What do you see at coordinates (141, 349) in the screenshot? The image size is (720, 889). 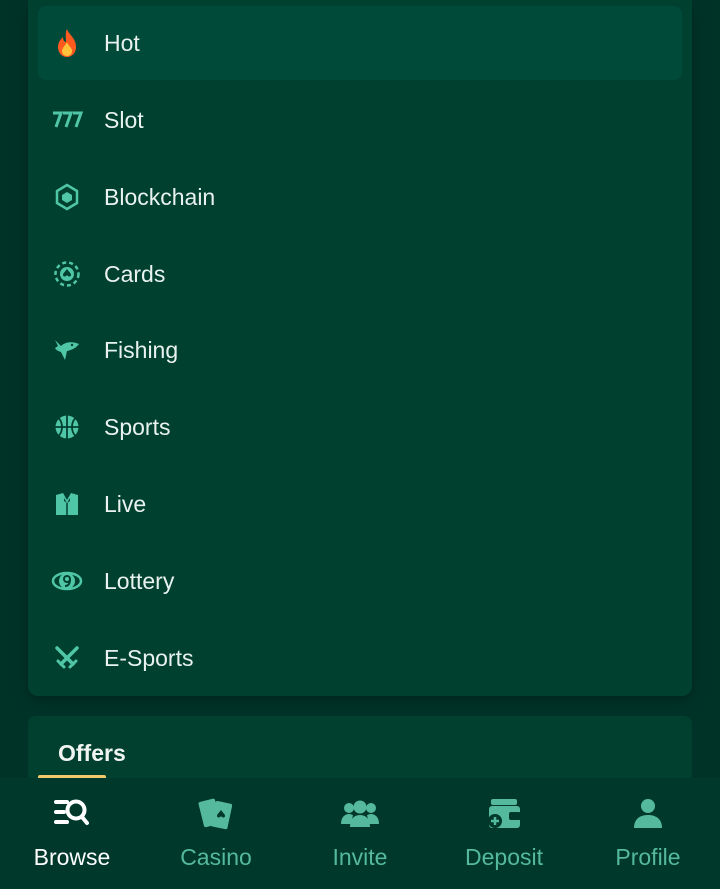 I see `menu-item-label: Fishing` at bounding box center [141, 349].